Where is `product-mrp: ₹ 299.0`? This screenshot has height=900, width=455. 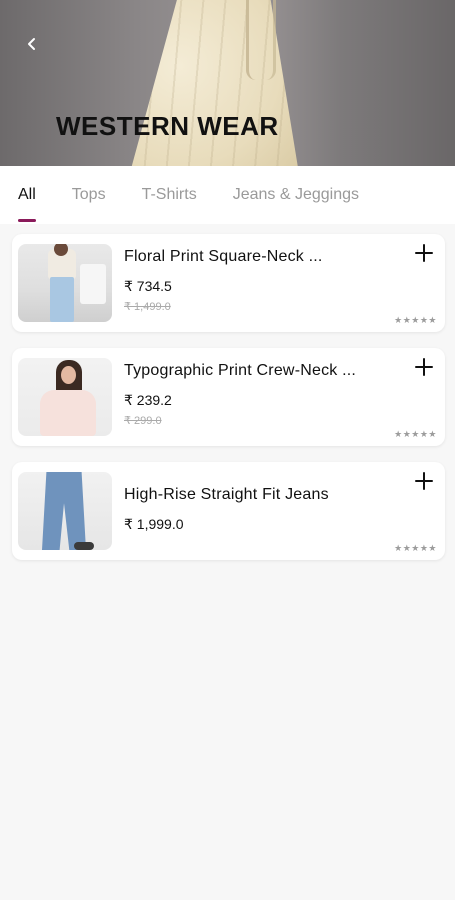
product-mrp: ₹ 299.0 is located at coordinates (143, 421).